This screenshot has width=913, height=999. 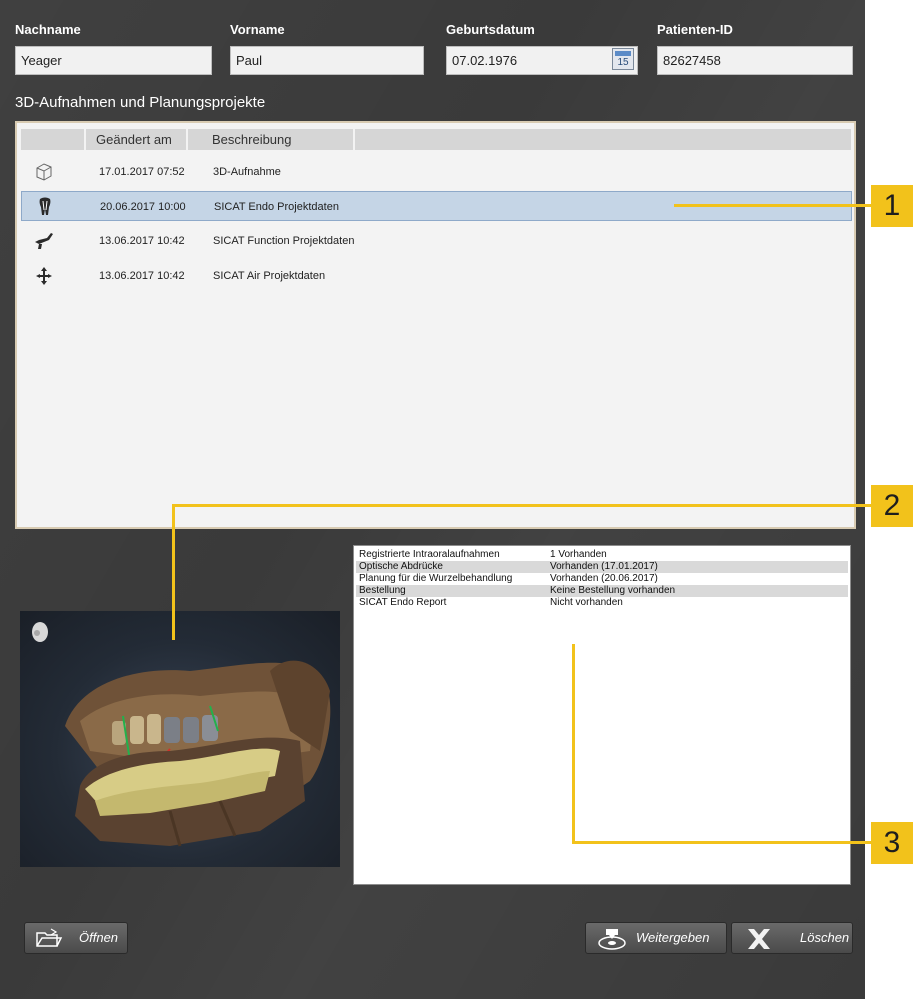 What do you see at coordinates (673, 937) in the screenshot?
I see `share-button-label: Weitergeben` at bounding box center [673, 937].